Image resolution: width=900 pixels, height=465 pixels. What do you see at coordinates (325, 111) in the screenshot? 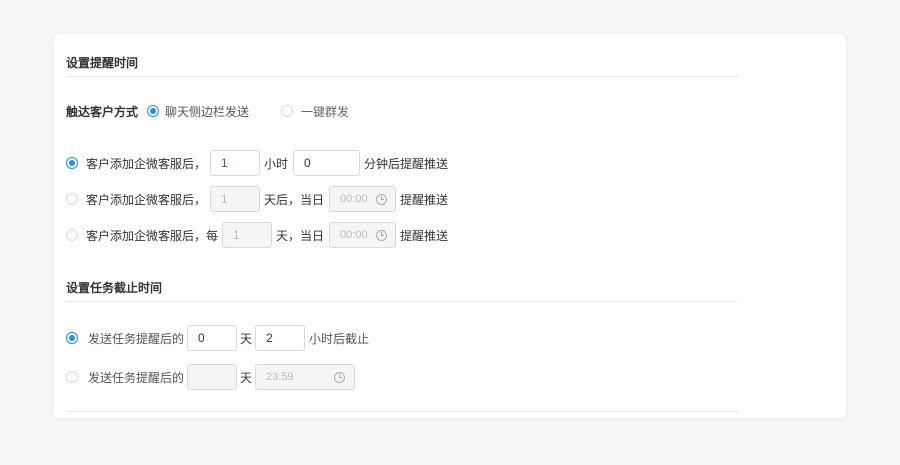
I see `reach-option-mass-label: 一键群发` at bounding box center [325, 111].